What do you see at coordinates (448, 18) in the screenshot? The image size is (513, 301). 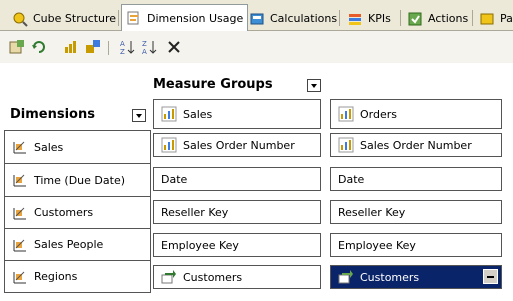 I see `tab-label: Actions` at bounding box center [448, 18].